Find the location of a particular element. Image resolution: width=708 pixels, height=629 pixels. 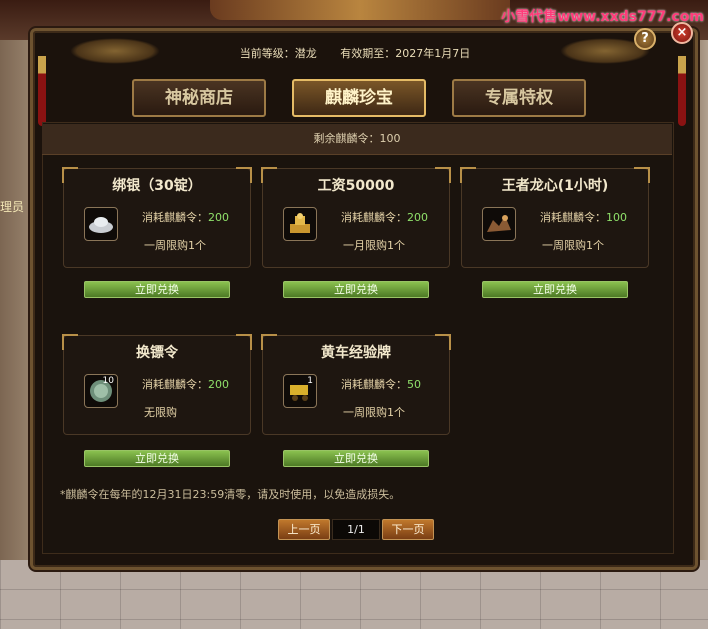

item-title: 绑银（30锭） is located at coordinates (157, 186).